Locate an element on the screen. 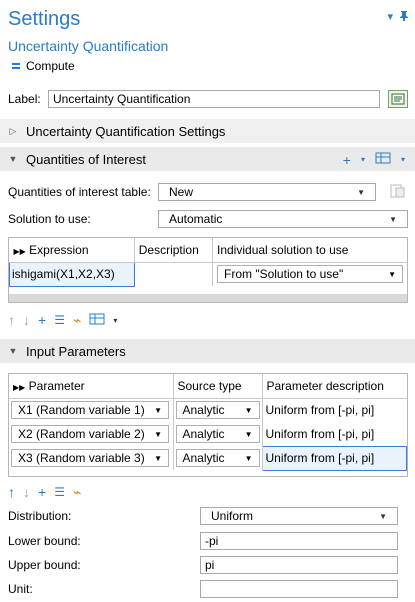 Image resolution: width=415 pixels, height=602 pixels. solution-row: Solution to use: Automatic ▼ is located at coordinates (209, 219).